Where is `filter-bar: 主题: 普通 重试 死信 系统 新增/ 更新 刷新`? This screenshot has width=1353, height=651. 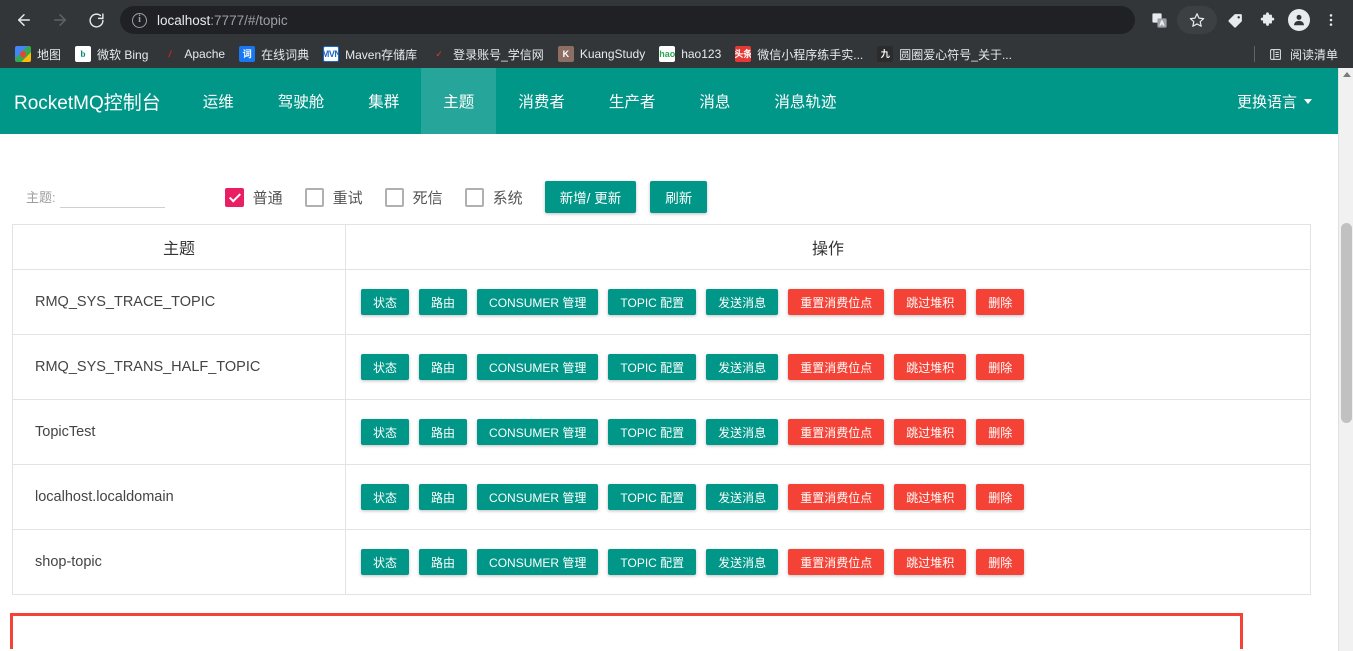
filter-bar: 主题: 普通 重试 死信 系统 新增/ 更新 刷新 is located at coordinates (669, 179).